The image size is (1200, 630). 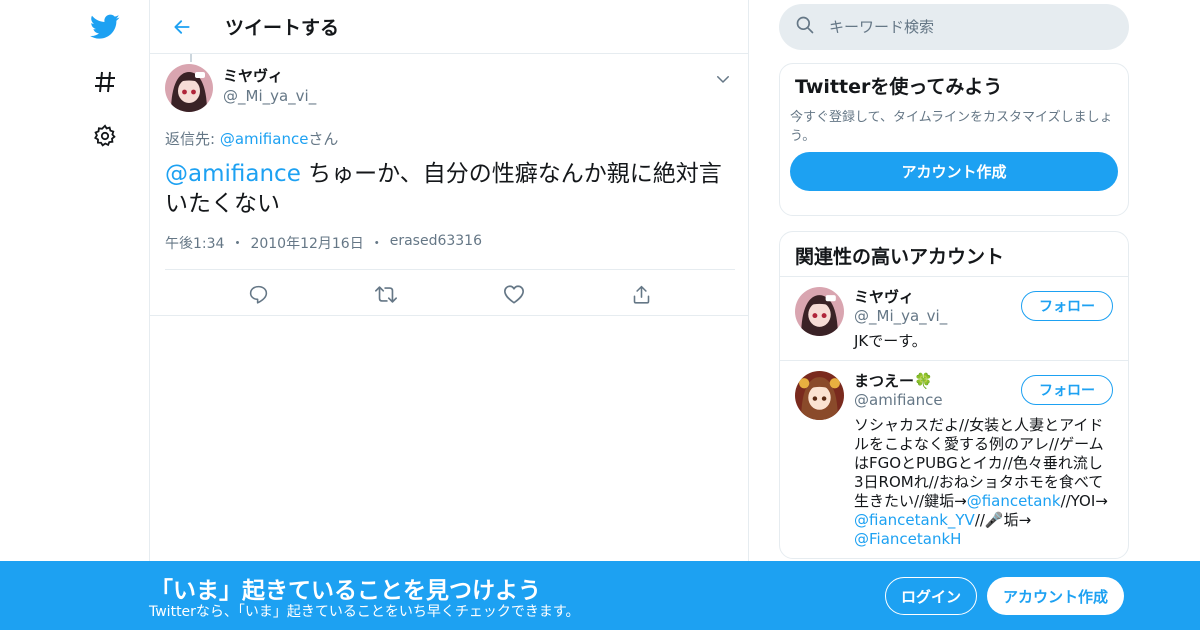 I want to click on tweet-date: 2010年12月16日, so click(x=306, y=243).